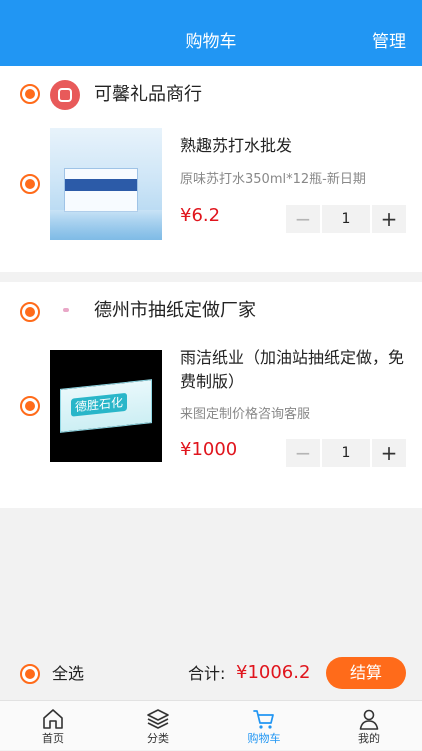 This screenshot has width=422, height=751. I want to click on tab-label: 购物车, so click(264, 738).